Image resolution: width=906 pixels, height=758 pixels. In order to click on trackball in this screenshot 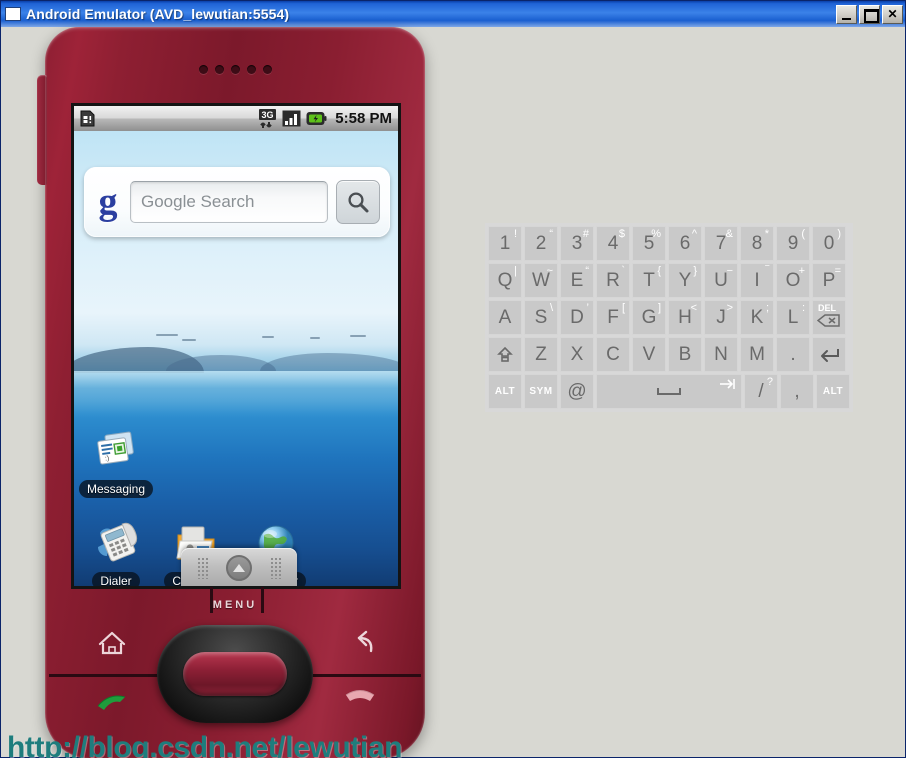, I will do `click(235, 674)`.